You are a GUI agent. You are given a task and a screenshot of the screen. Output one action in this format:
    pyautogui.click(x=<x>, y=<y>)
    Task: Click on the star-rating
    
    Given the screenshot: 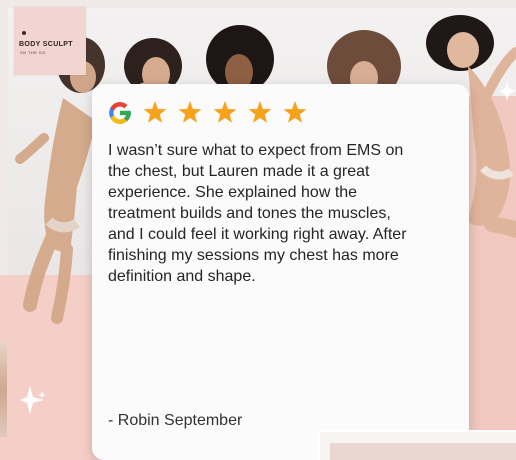 What is the action you would take?
    pyautogui.click(x=225, y=112)
    